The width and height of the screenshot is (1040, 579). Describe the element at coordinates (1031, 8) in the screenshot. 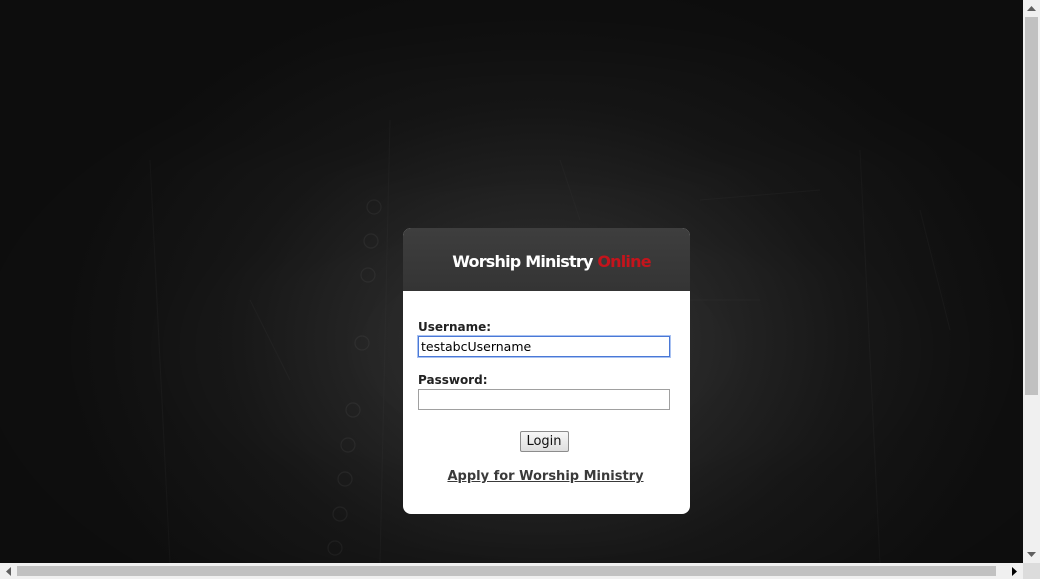

I see `scroll-up-arrow-icon` at that location.